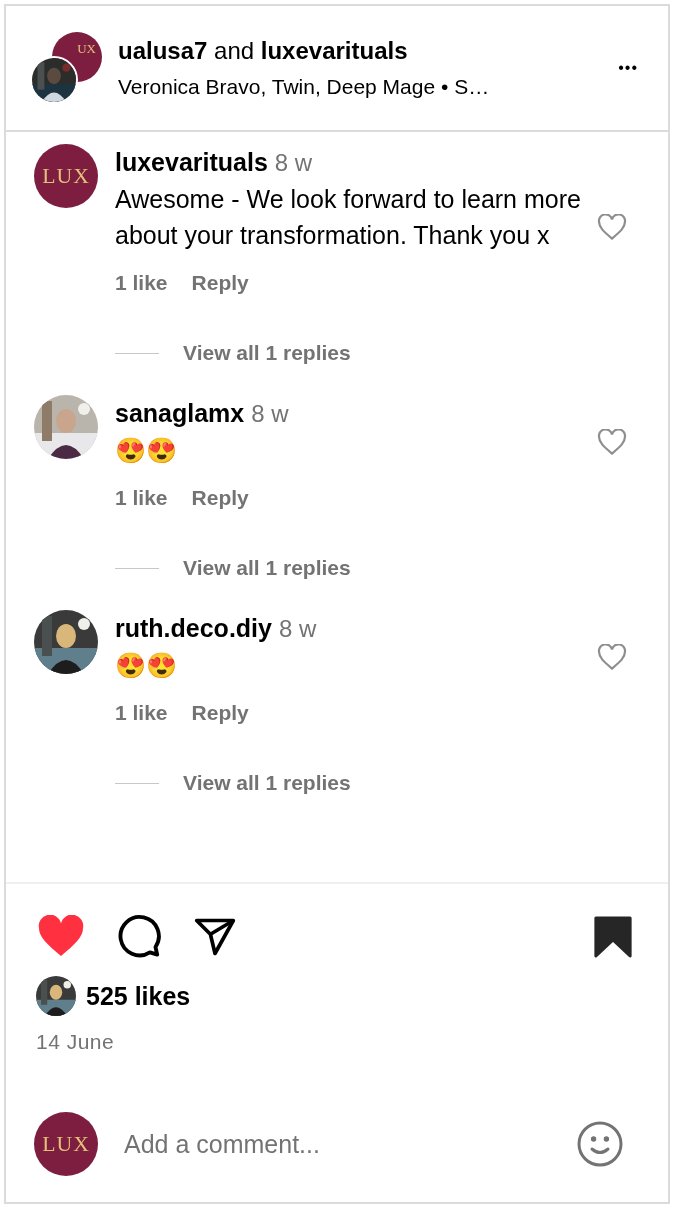 The image size is (680, 1216). I want to click on post-date: 14 June, so click(75, 1041).